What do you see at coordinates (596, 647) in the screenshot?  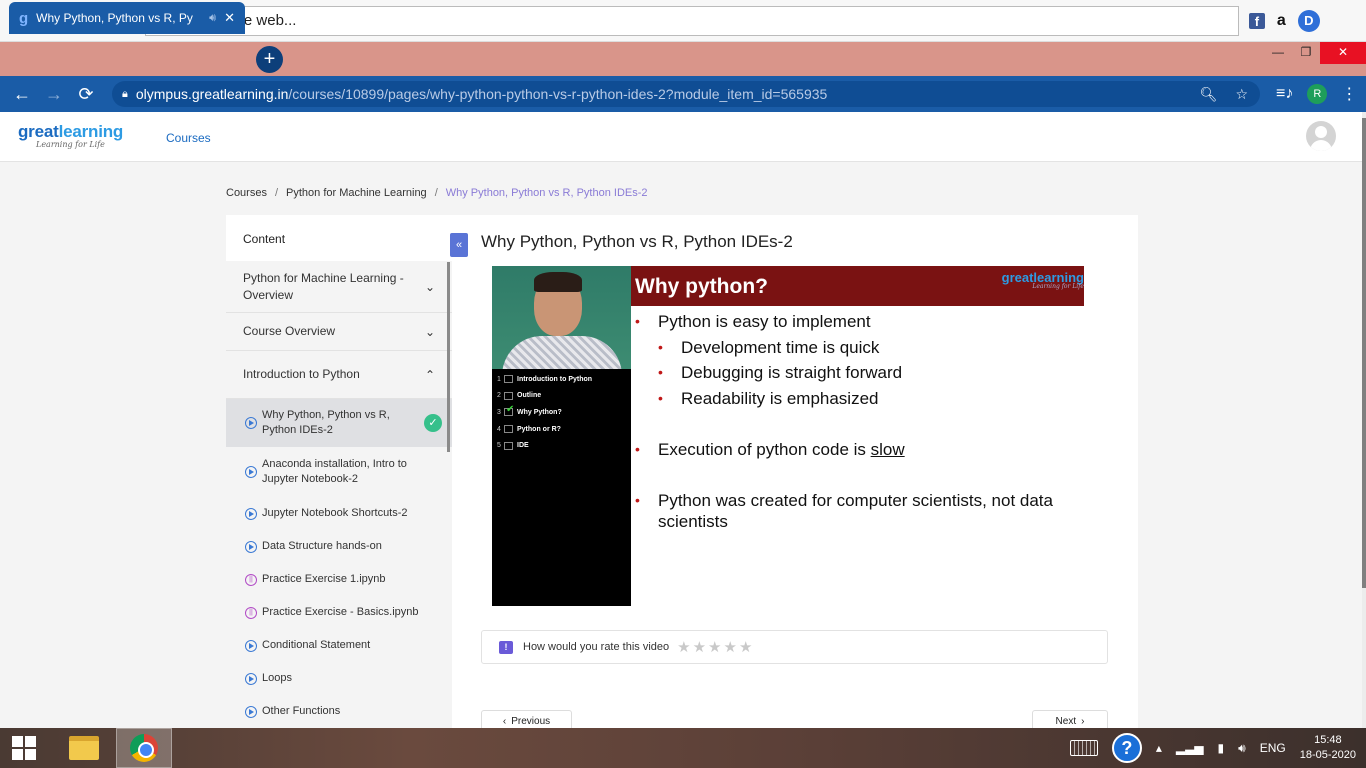 I see `rating-prompt: How would you rate this video` at bounding box center [596, 647].